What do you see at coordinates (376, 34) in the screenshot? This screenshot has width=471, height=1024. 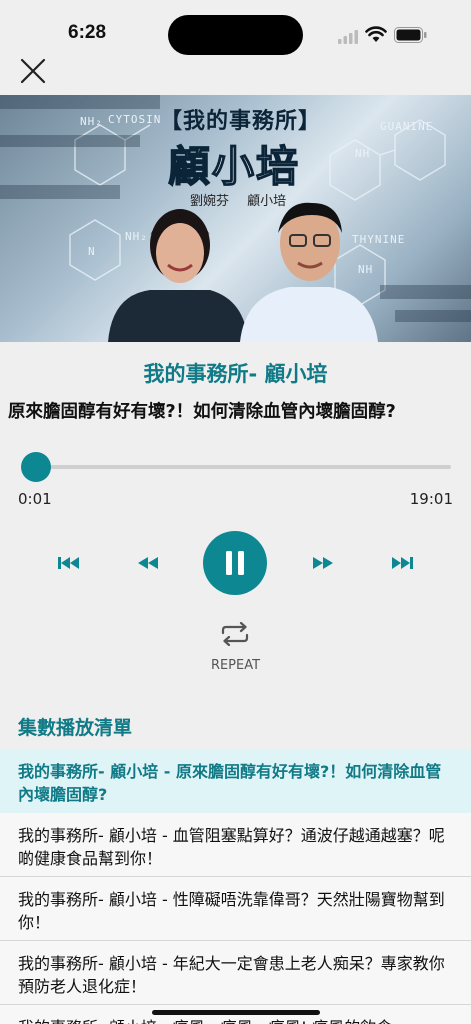 I see `wifi-icon` at bounding box center [376, 34].